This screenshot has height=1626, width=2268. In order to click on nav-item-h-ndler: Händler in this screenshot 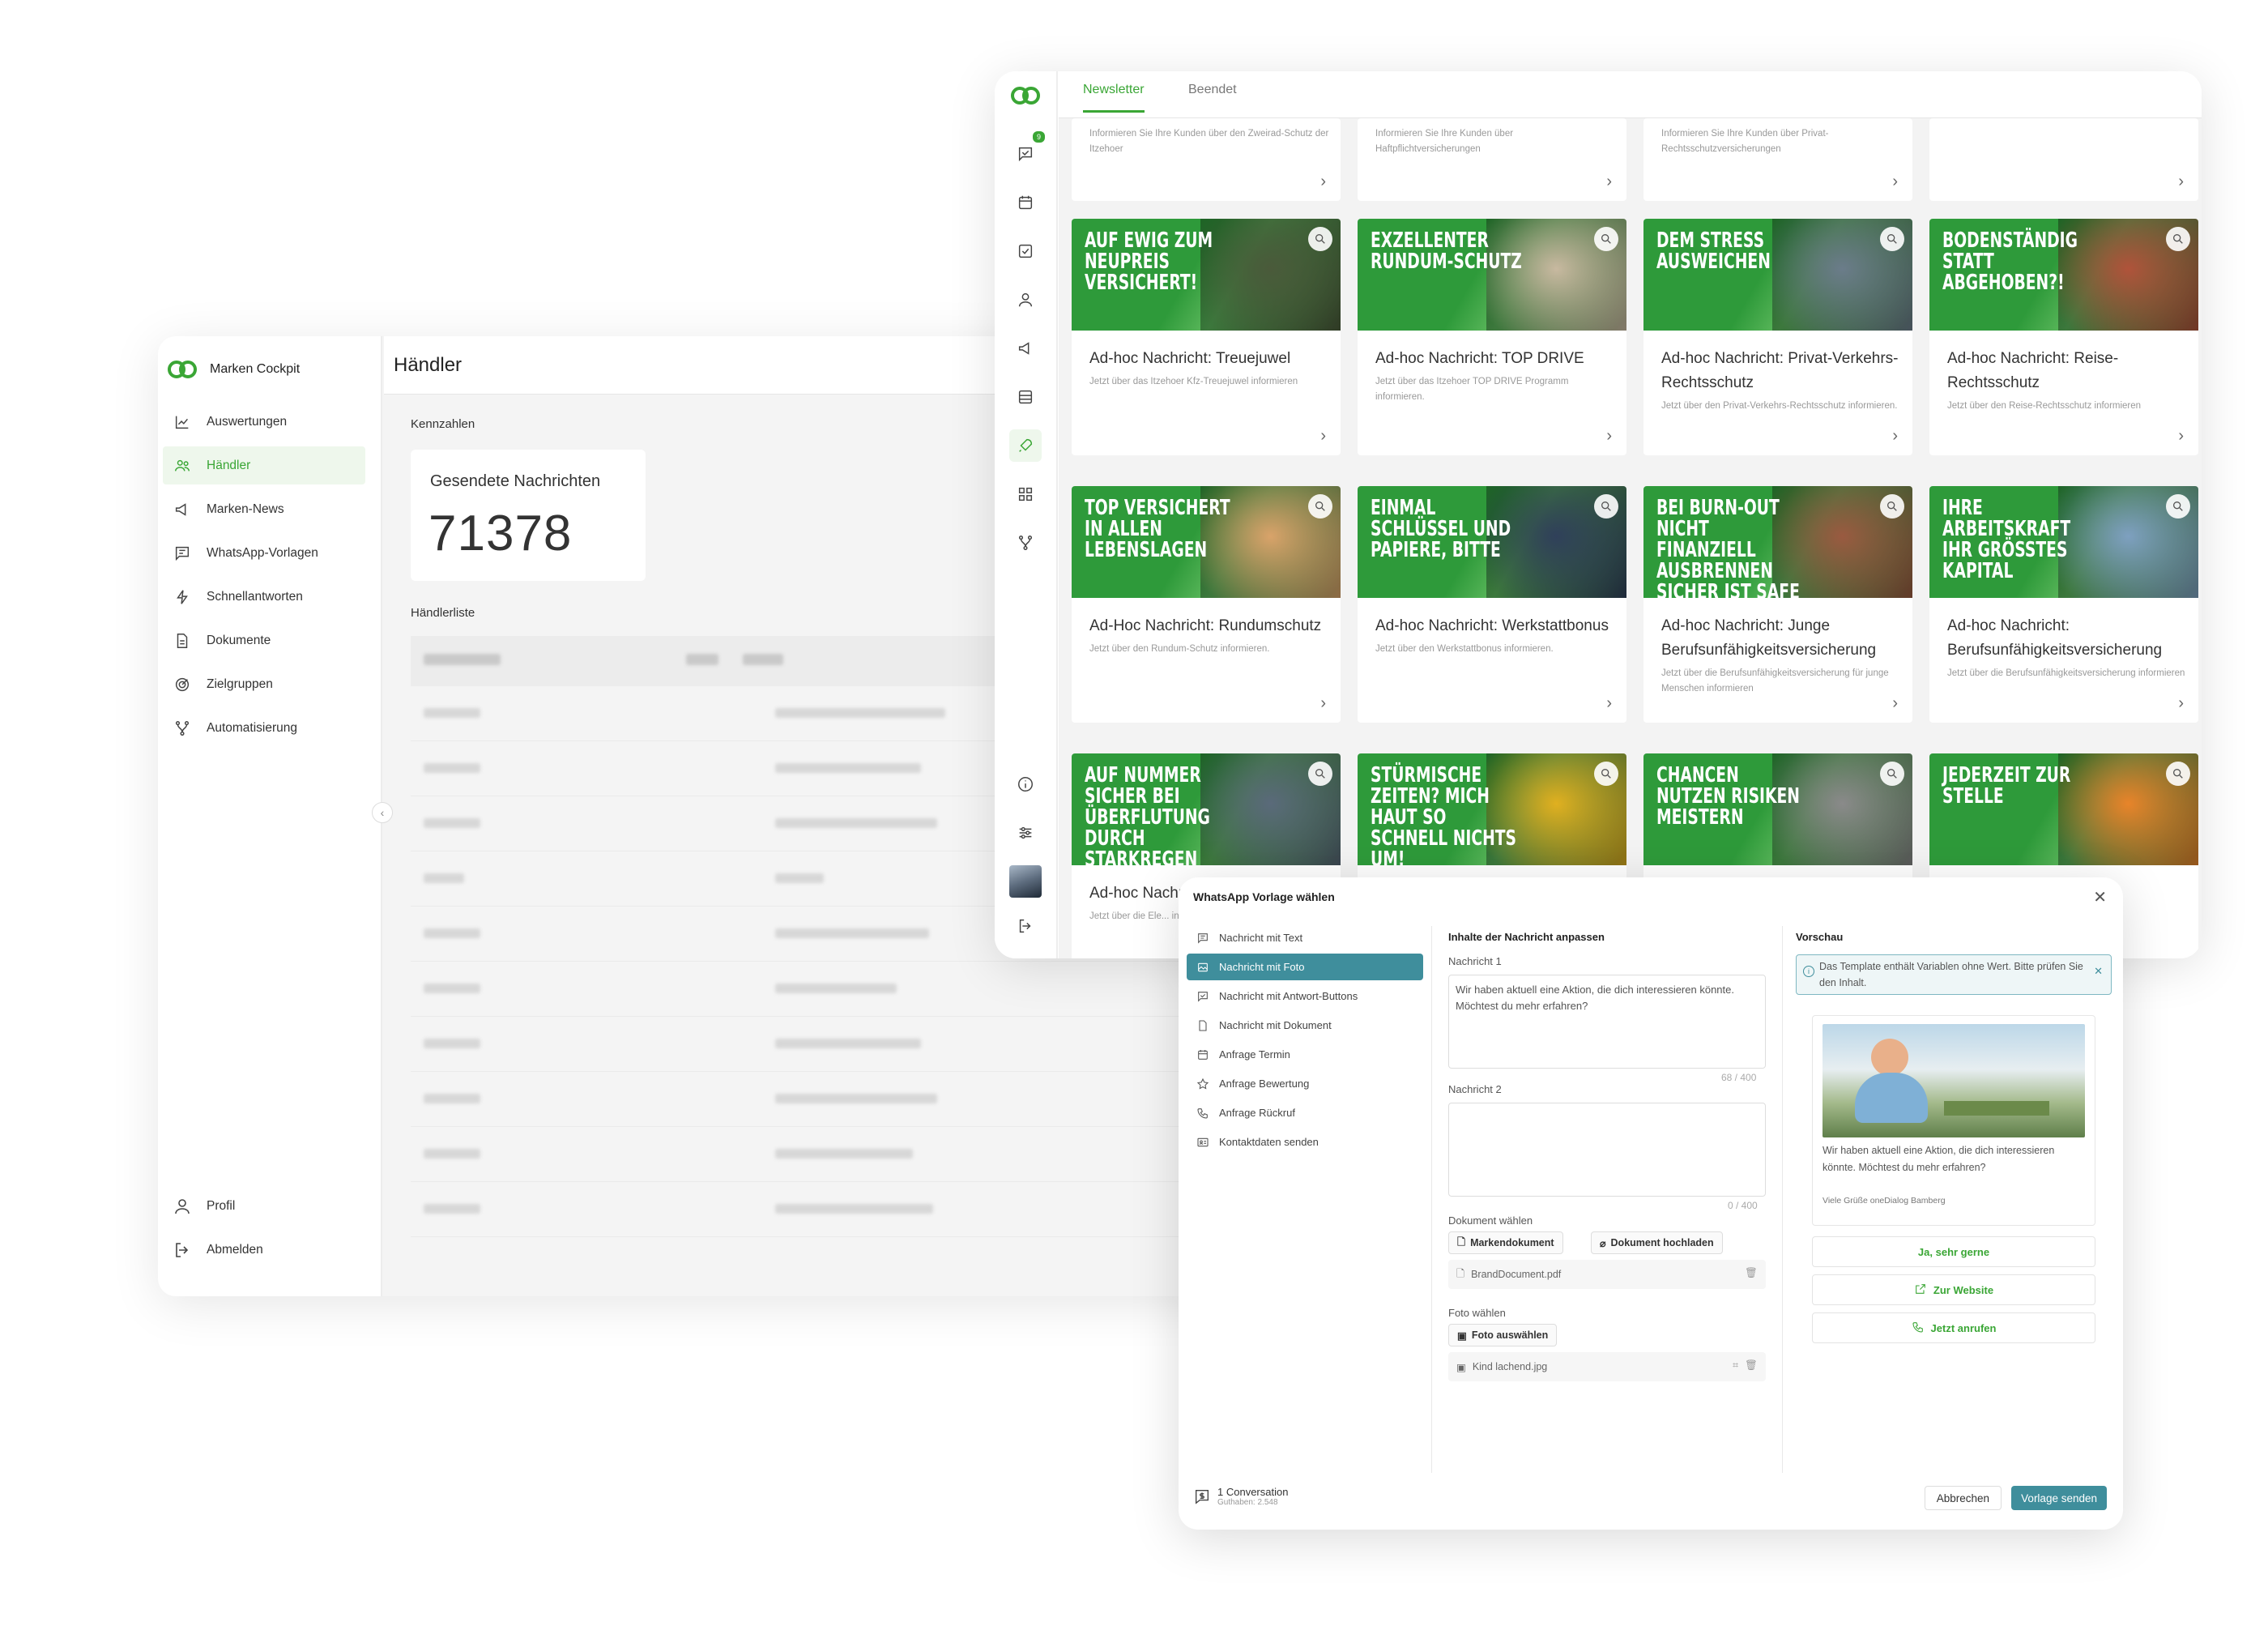, I will do `click(264, 465)`.